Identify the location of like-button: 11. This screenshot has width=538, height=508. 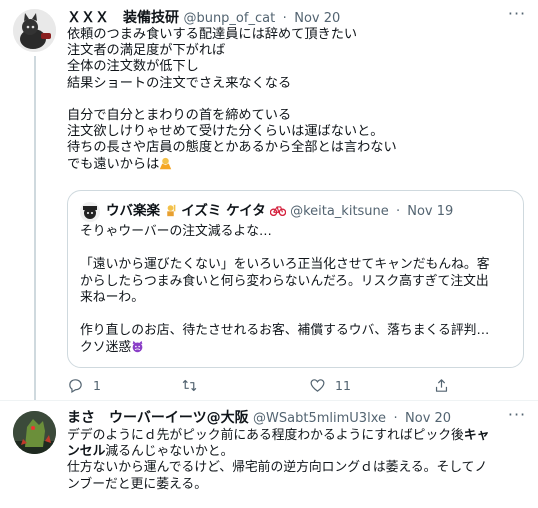
(330, 385).